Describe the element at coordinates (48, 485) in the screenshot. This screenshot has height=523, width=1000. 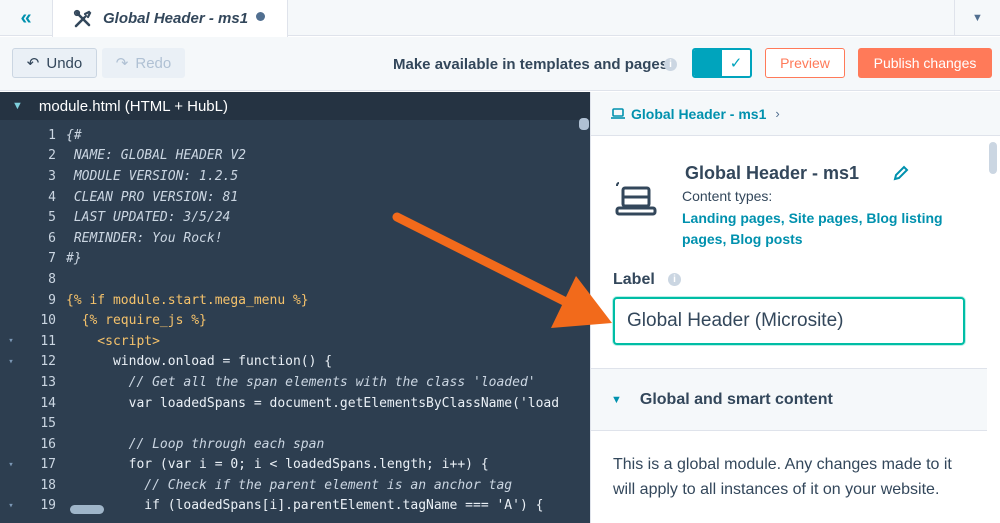
I see `line-number: 18` at that location.